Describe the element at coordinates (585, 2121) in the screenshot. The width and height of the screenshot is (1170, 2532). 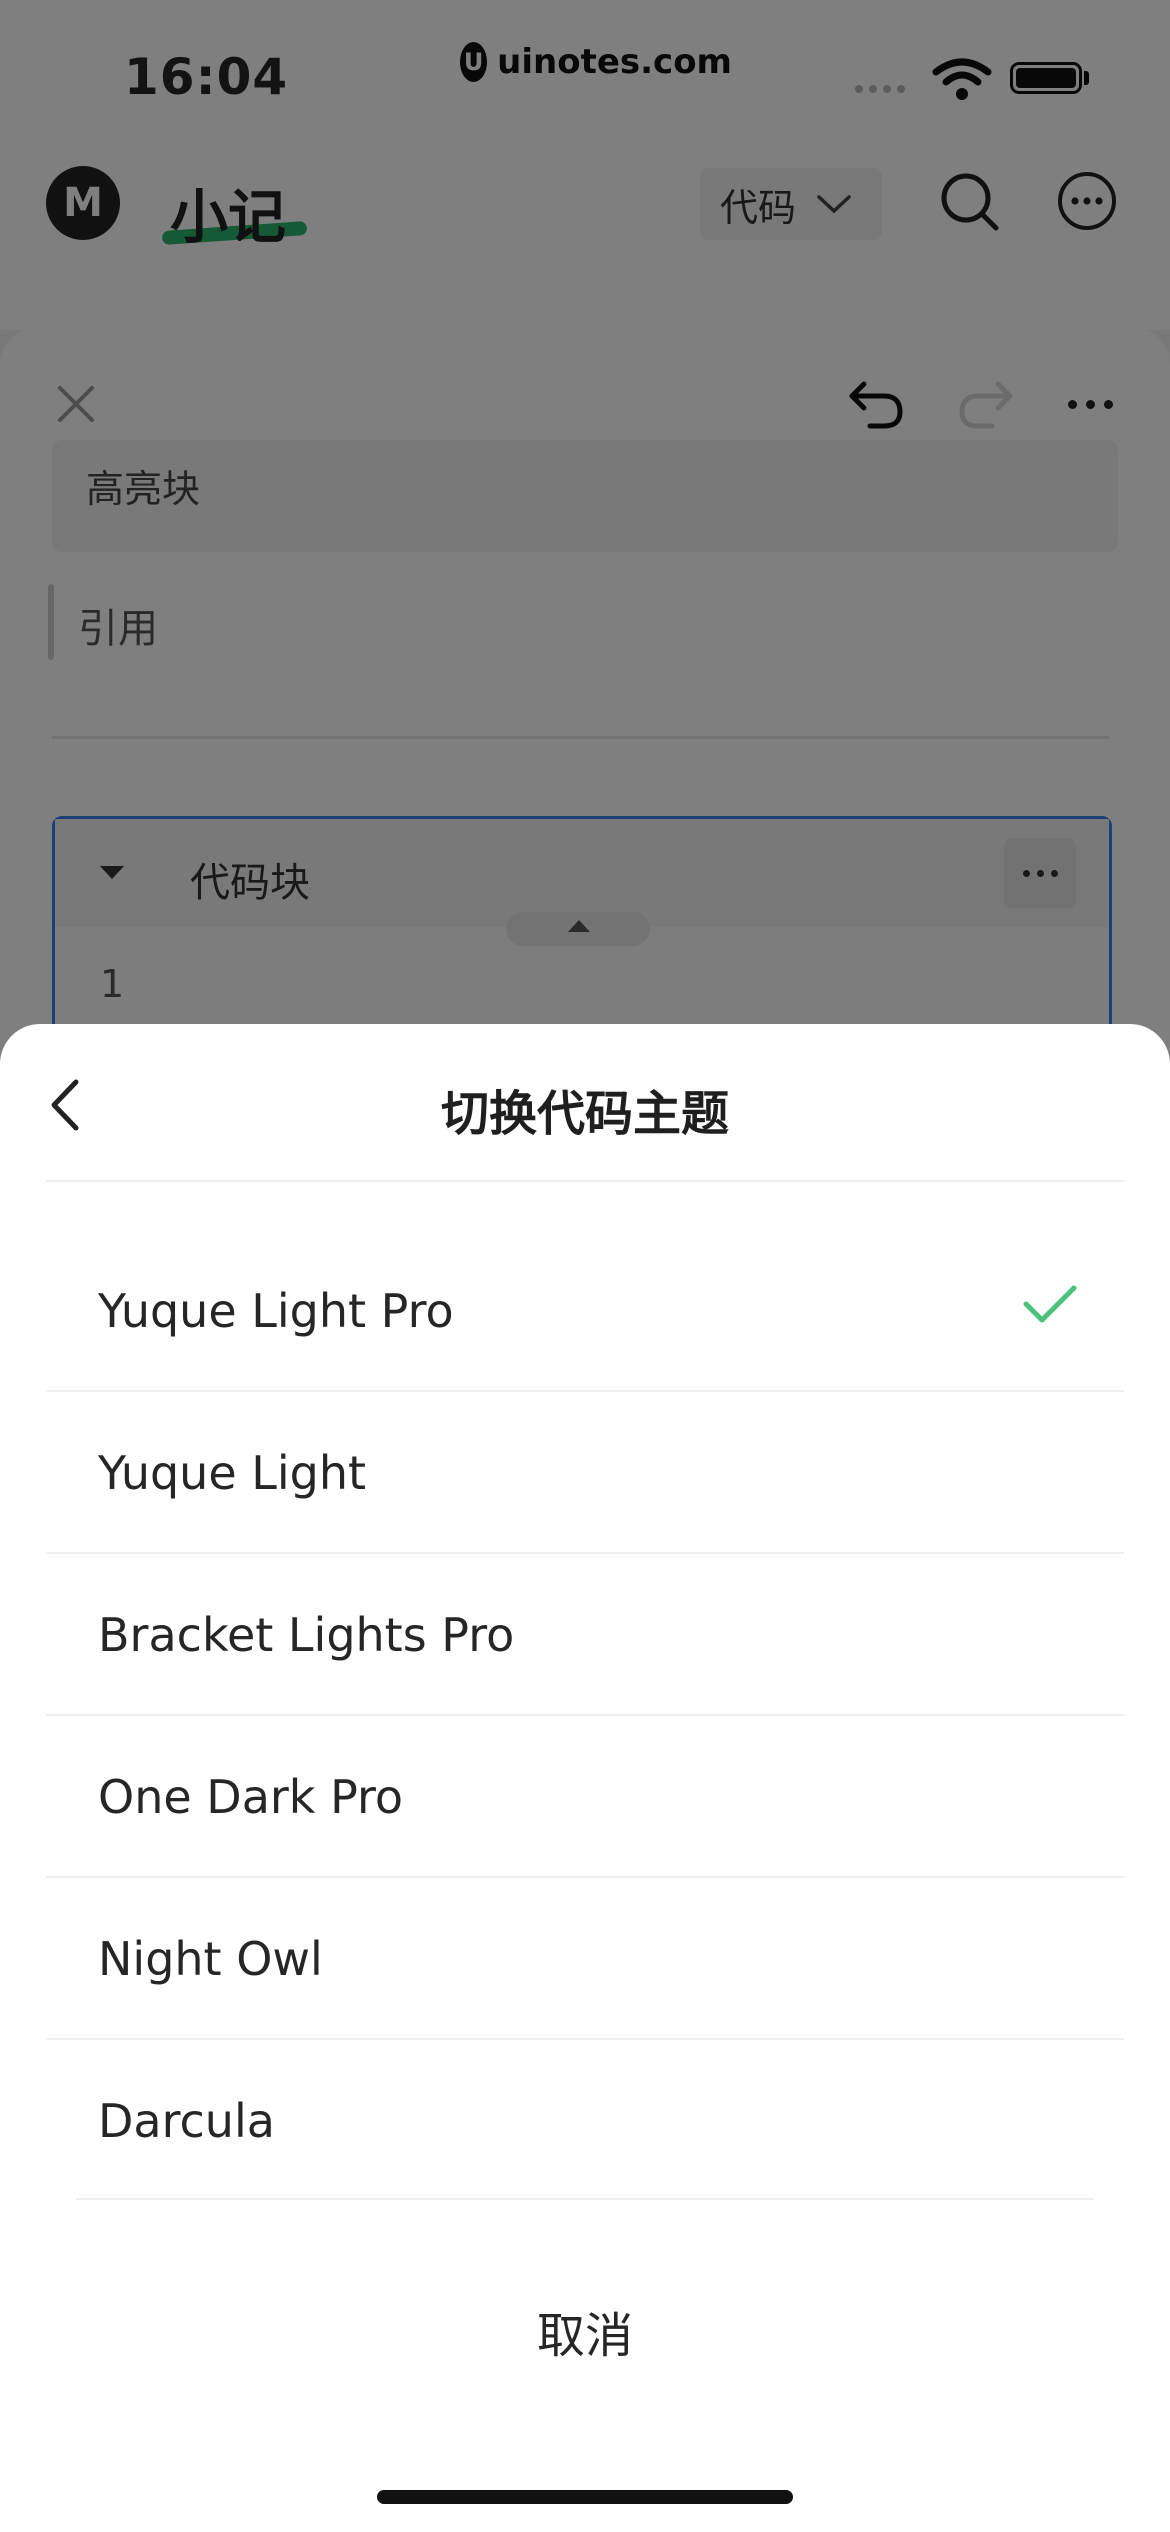
I see `theme-option-darcula: Darcula` at that location.